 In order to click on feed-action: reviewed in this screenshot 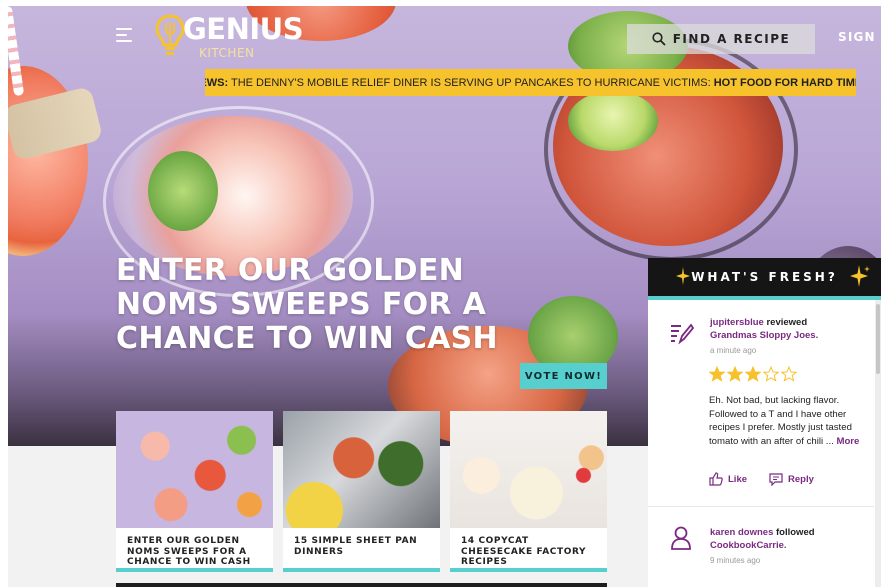, I will do `click(787, 322)`.